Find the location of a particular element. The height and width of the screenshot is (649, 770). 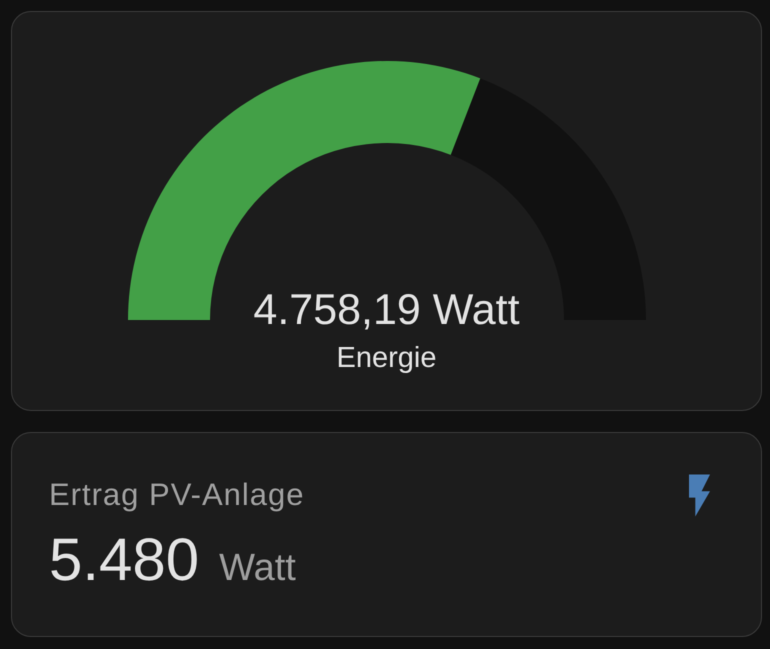

gauge-value: 4.758,19 Watt is located at coordinates (386, 310).